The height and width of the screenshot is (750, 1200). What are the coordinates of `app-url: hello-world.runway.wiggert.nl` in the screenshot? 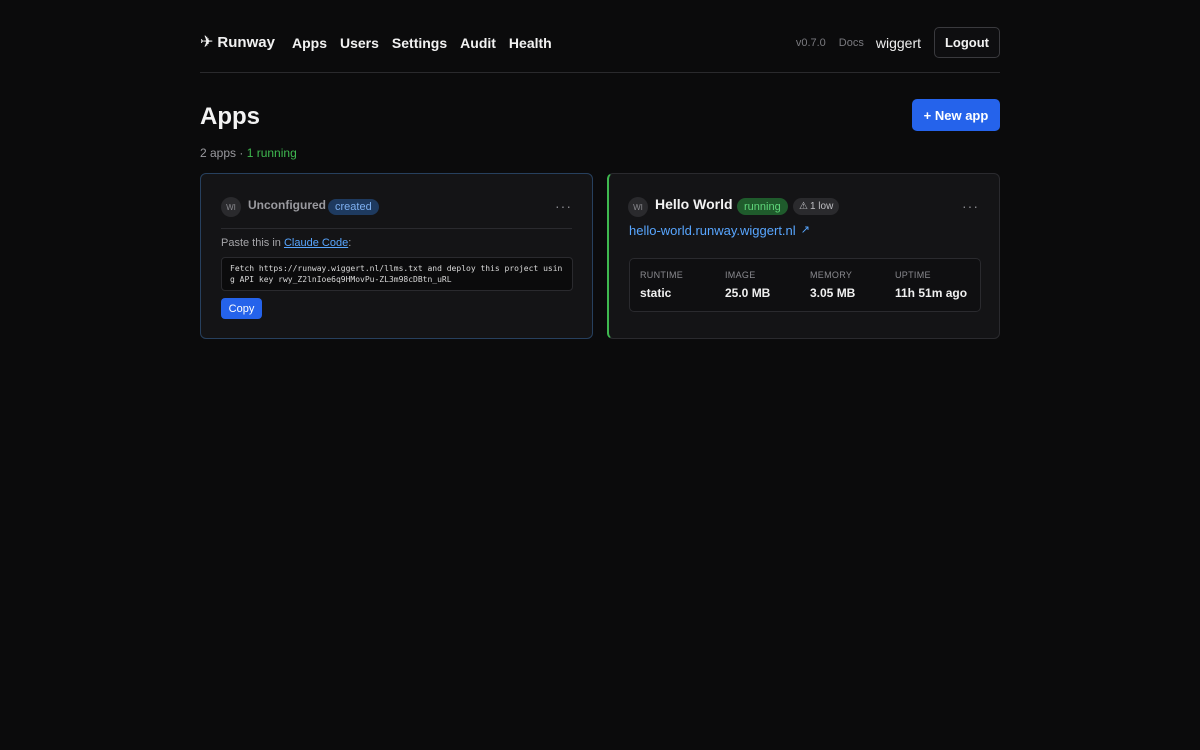 It's located at (712, 230).